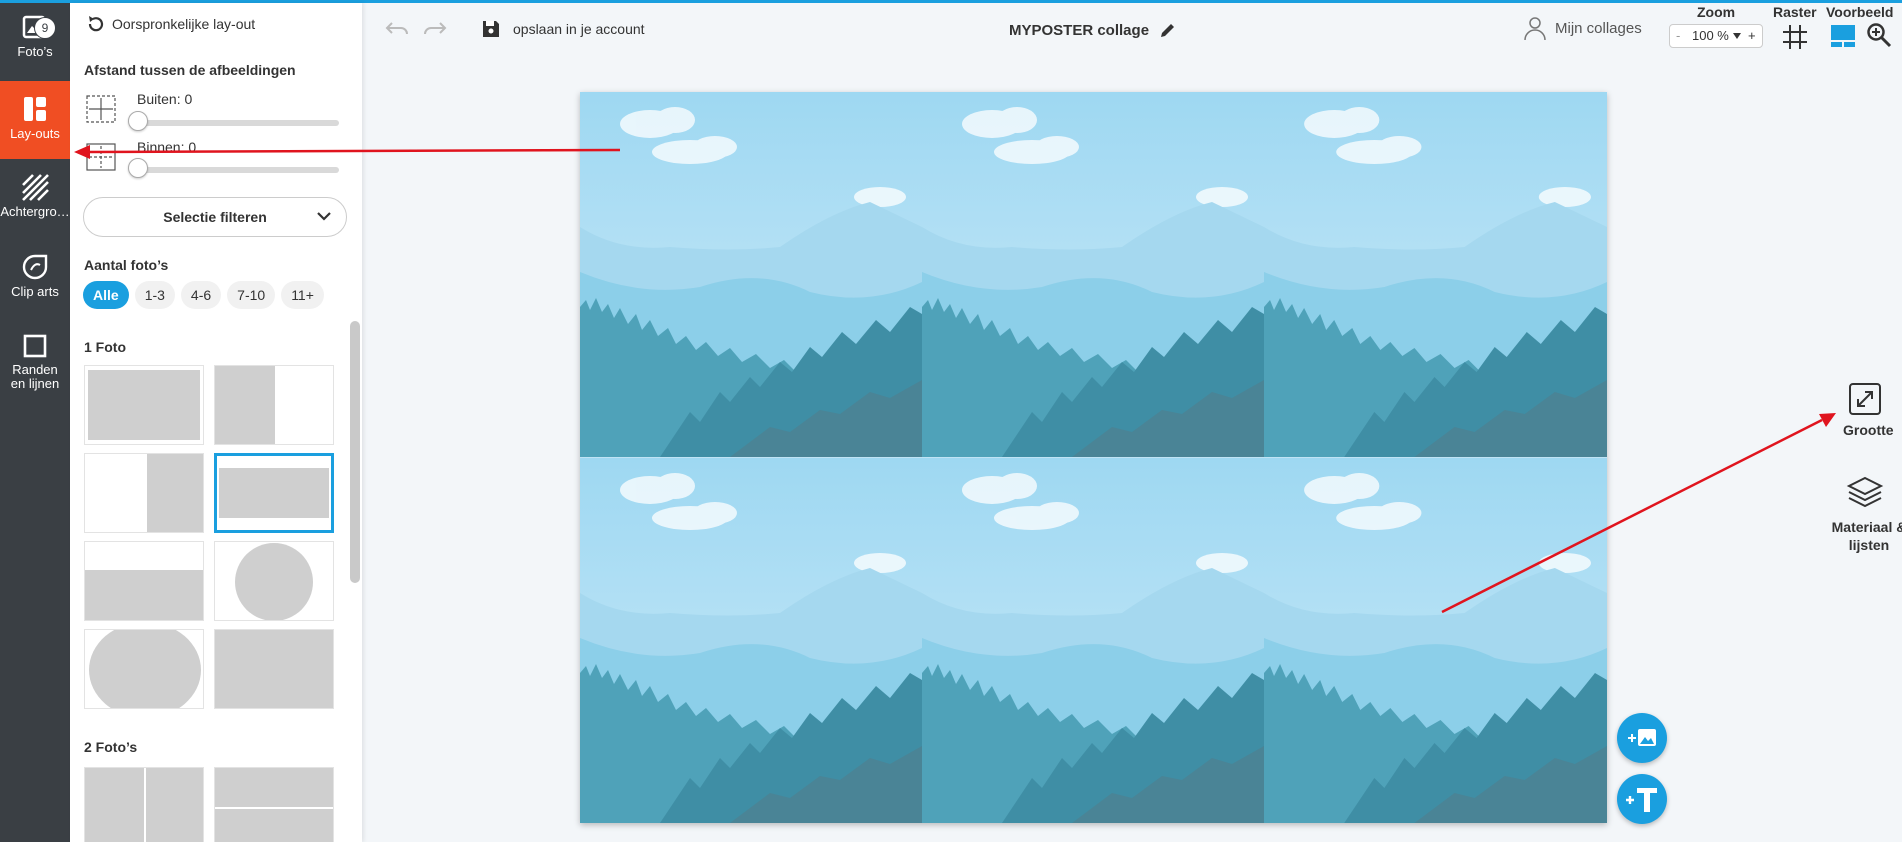 Image resolution: width=1902 pixels, height=842 pixels. I want to click on inner-spacing-icon, so click(101, 157).